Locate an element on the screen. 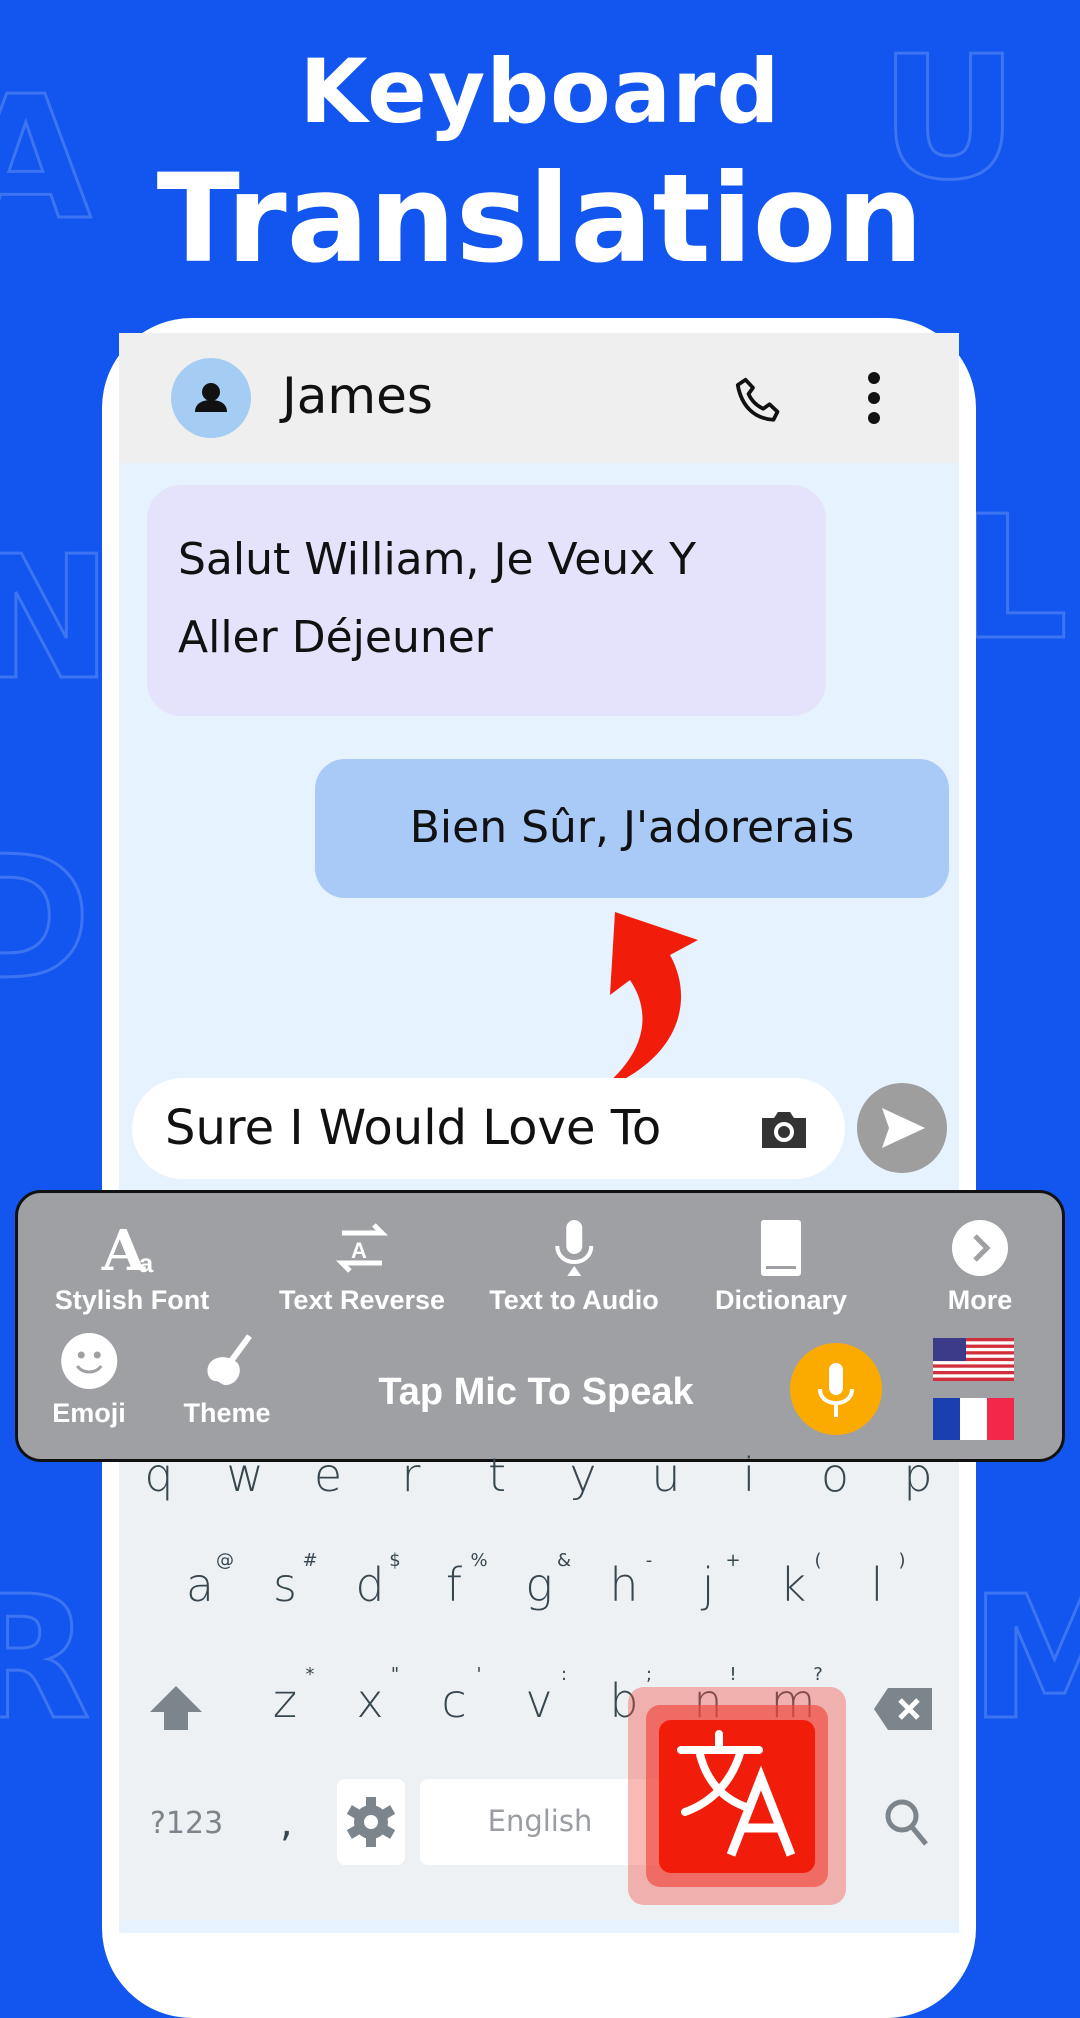  voice-input-button is located at coordinates (836, 1389).